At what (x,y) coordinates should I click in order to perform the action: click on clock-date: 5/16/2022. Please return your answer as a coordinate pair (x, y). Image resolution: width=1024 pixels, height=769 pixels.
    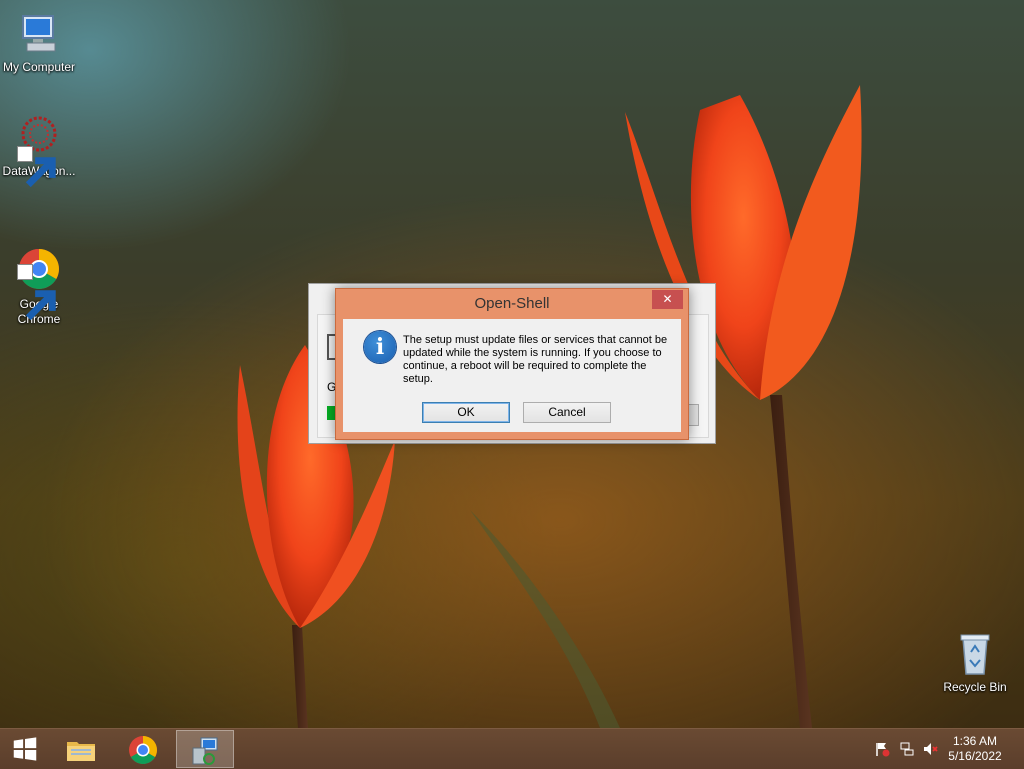
    Looking at the image, I should click on (975, 756).